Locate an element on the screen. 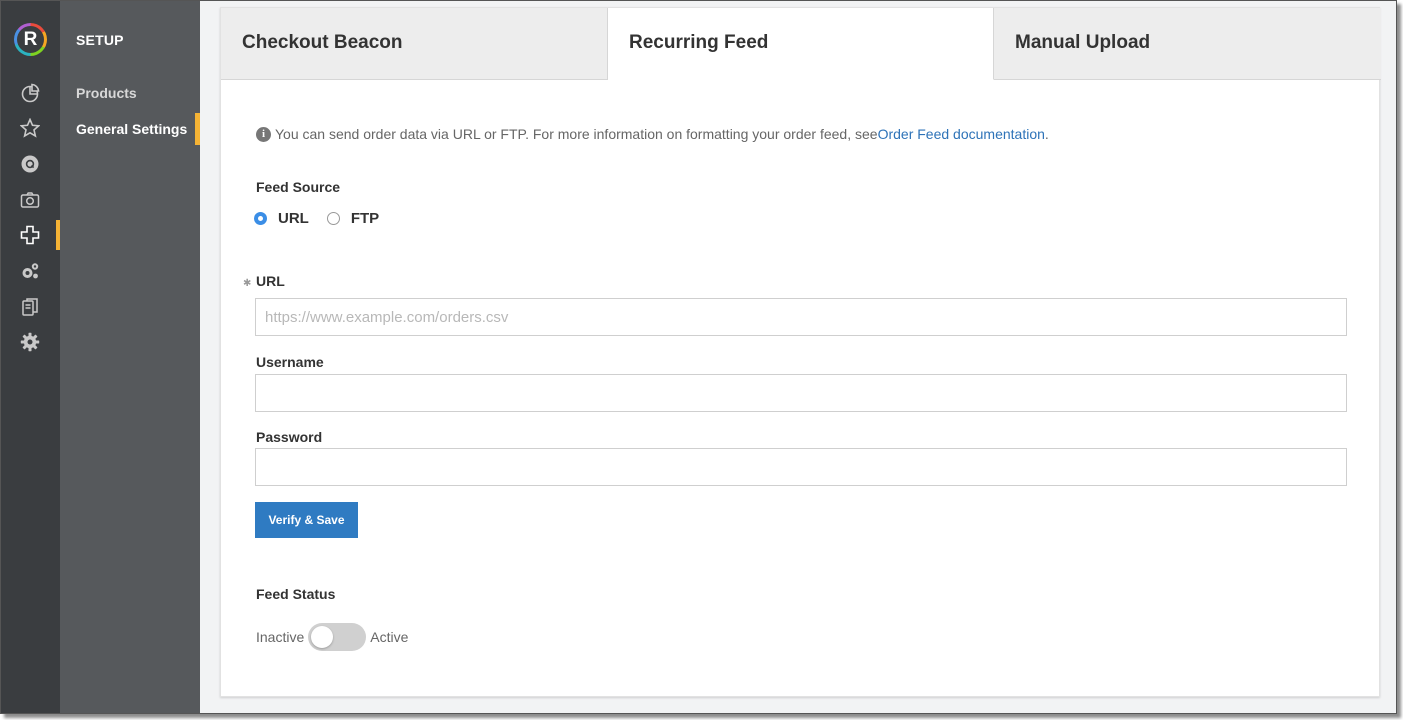  feed-source-label: Feed Source is located at coordinates (298, 187).